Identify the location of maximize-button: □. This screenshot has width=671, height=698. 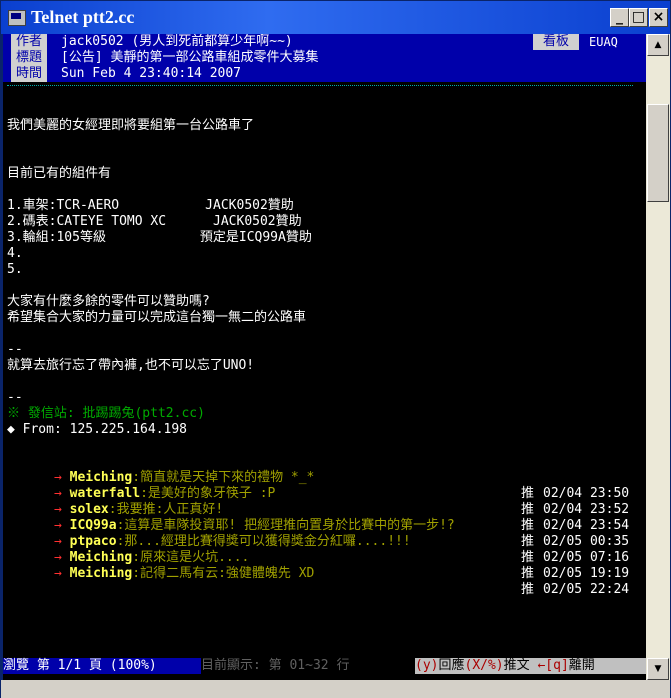
(638, 17).